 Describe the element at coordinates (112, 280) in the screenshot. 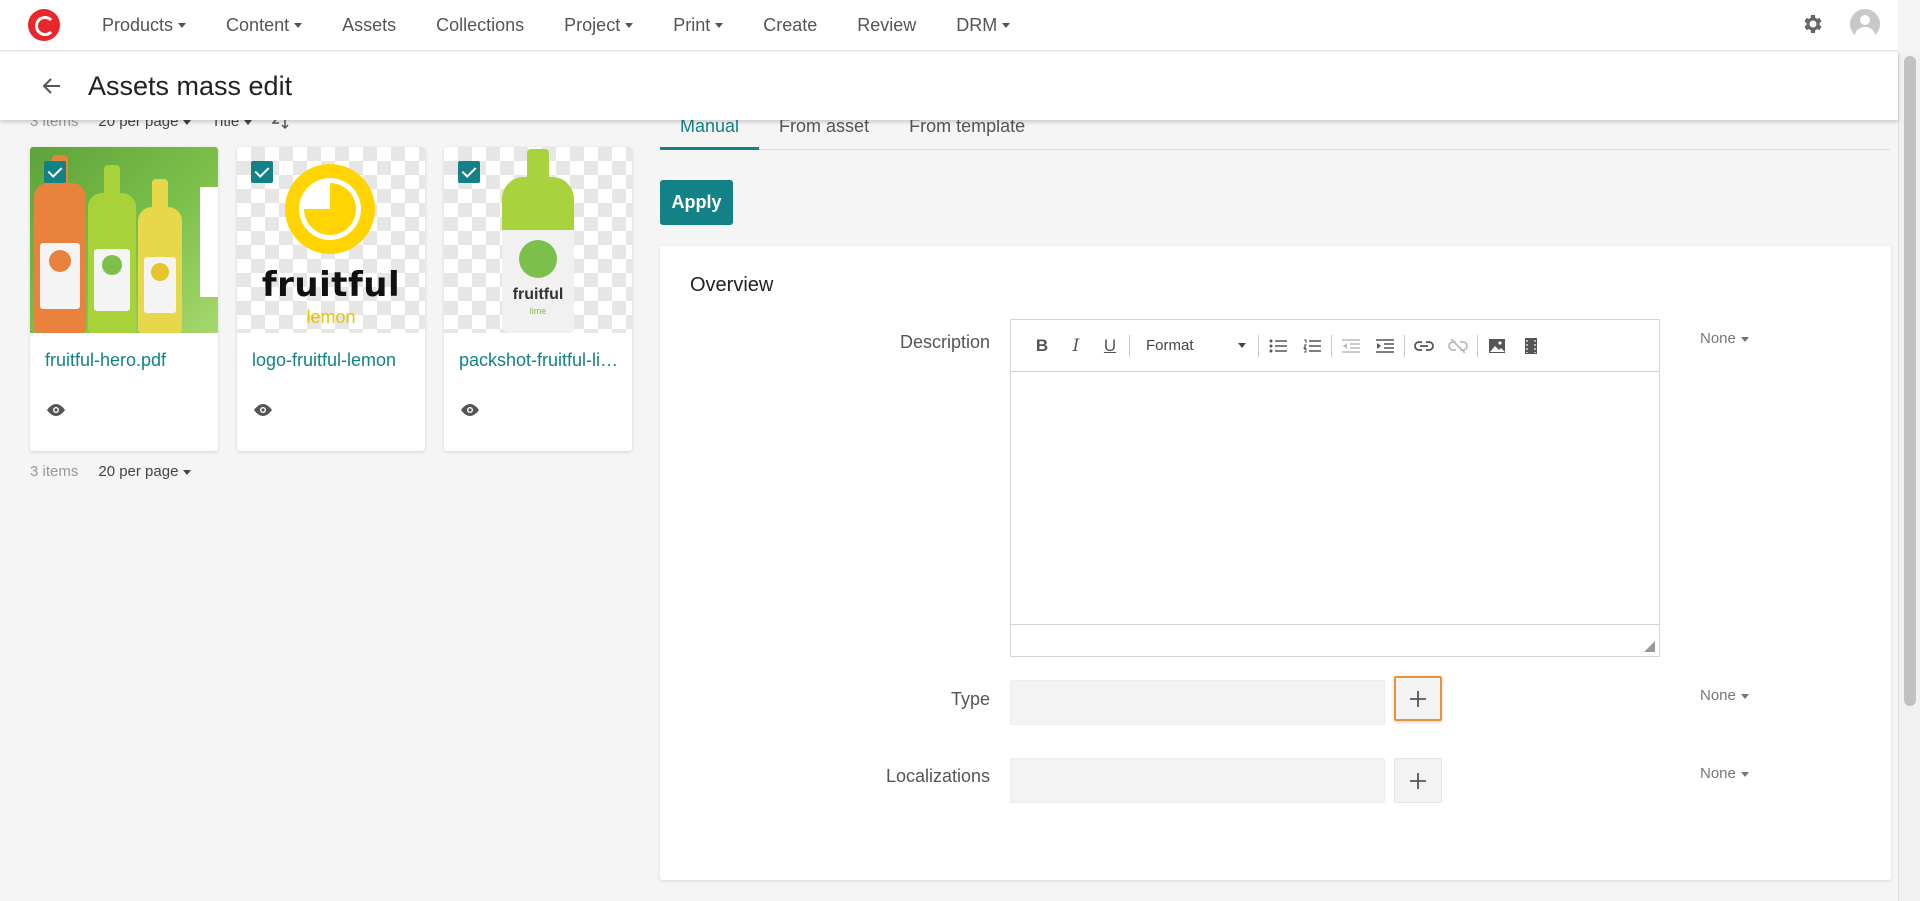

I see `bottle-label` at that location.